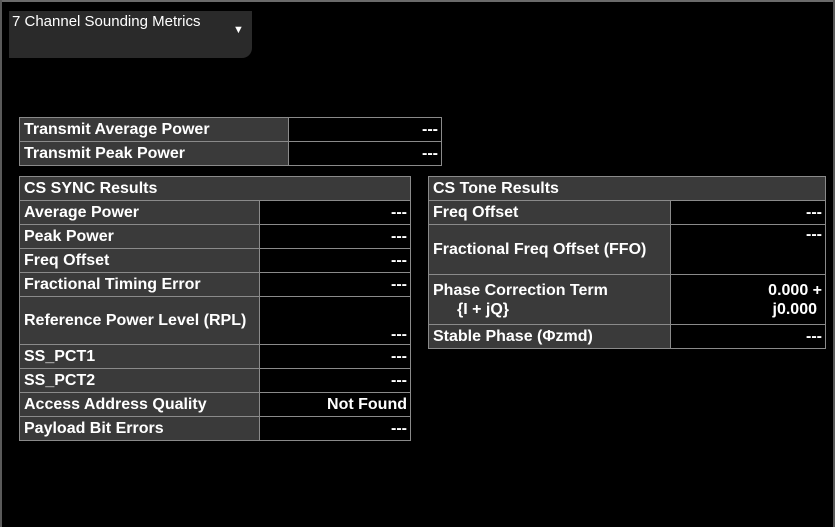 The image size is (835, 527). Describe the element at coordinates (365, 153) in the screenshot. I see `transmit-peak-power-value: ---` at that location.